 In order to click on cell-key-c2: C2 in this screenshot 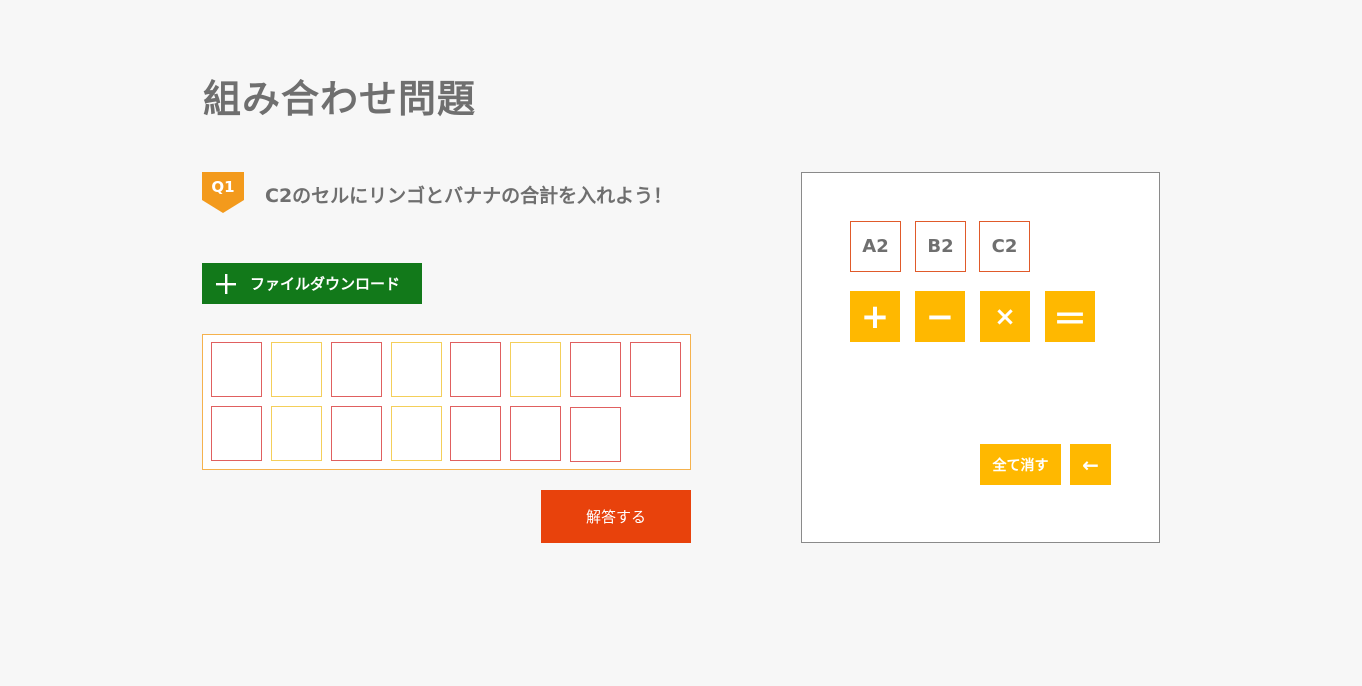, I will do `click(1004, 246)`.